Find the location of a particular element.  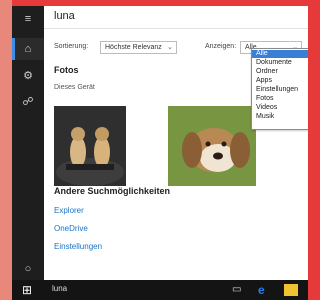

show-label: Anzeigen: is located at coordinates (221, 46).